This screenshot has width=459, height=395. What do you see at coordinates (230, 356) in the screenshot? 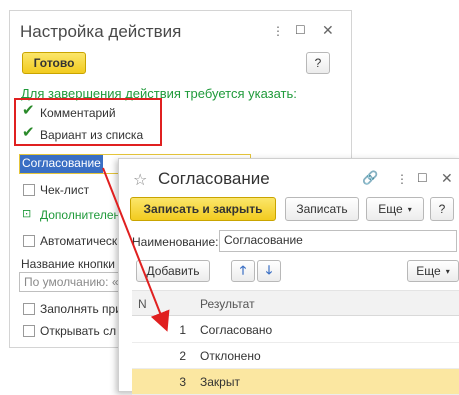
I see `row-result: Отклонено` at bounding box center [230, 356].